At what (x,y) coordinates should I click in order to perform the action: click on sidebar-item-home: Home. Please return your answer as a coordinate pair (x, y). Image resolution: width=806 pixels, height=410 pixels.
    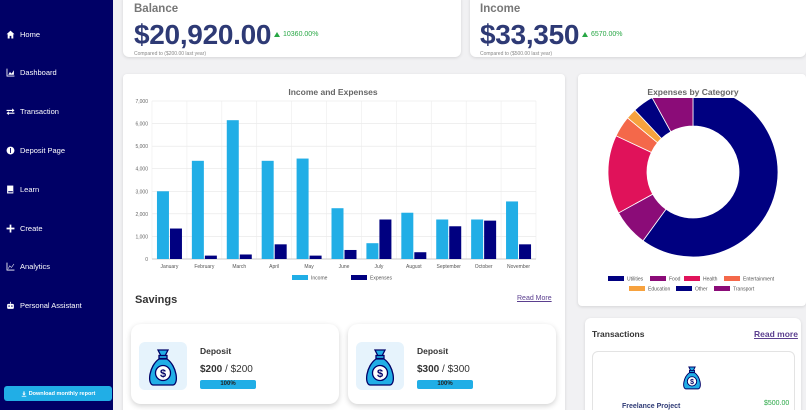
    Looking at the image, I should click on (23, 34).